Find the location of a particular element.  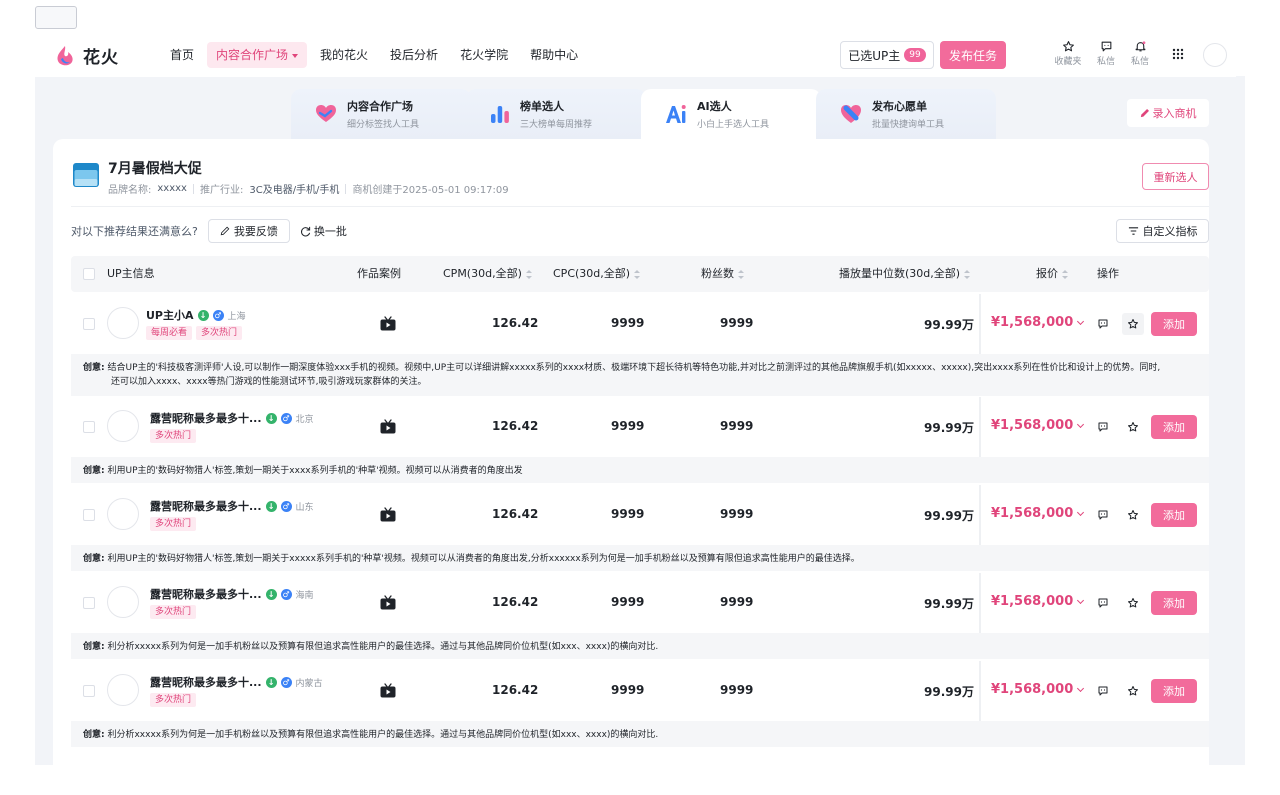

custom-metric-button: 自定义指标 is located at coordinates (1162, 231).